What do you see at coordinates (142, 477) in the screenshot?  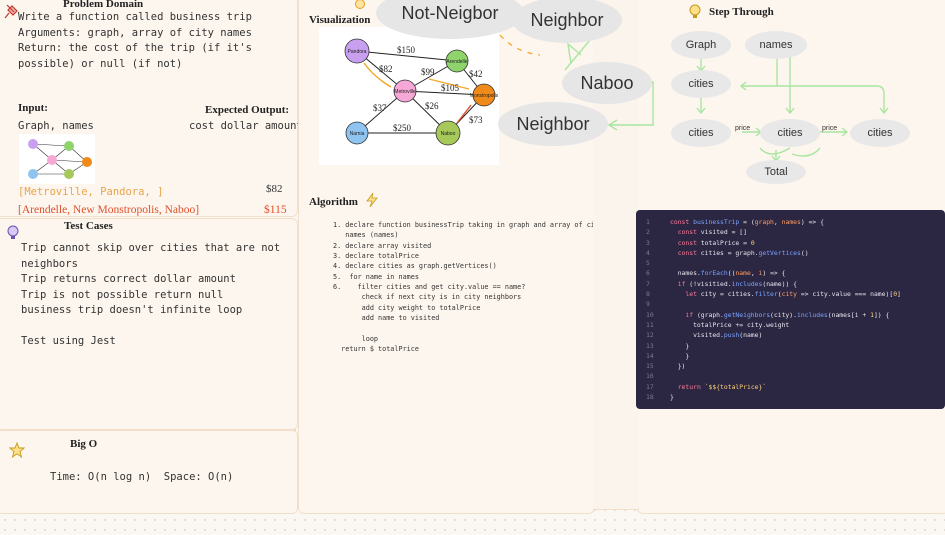 I see `bigo-text: Time: O(n log n) Space: O(n)` at bounding box center [142, 477].